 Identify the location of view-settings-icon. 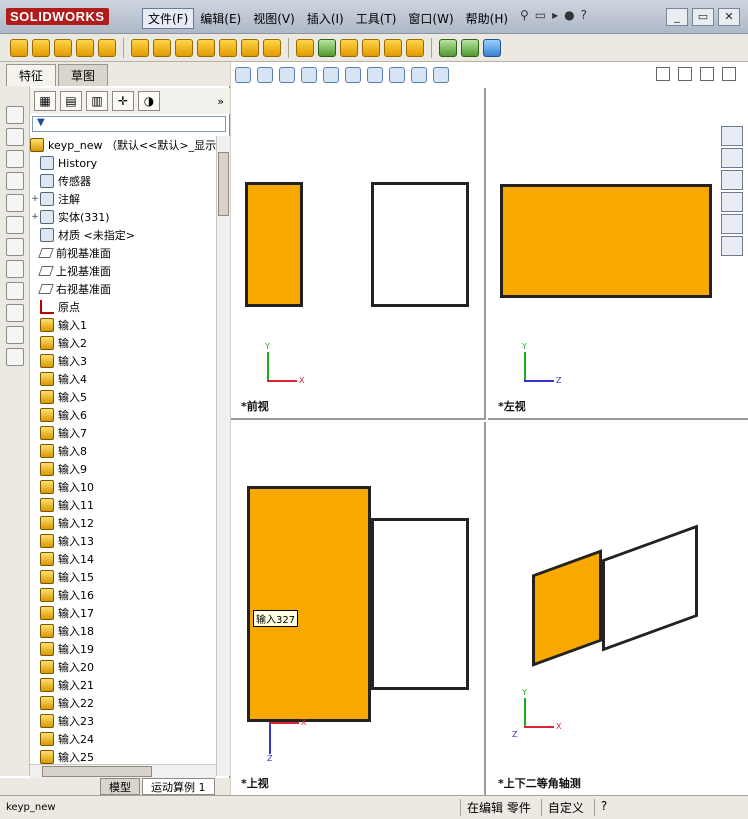
(441, 75).